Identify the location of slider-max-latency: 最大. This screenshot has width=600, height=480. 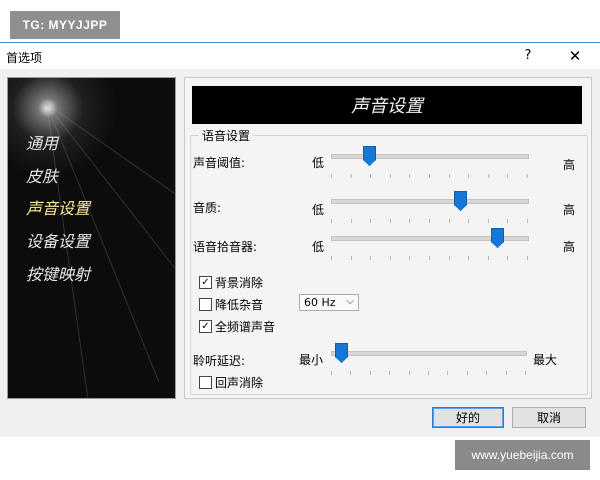
(545, 360).